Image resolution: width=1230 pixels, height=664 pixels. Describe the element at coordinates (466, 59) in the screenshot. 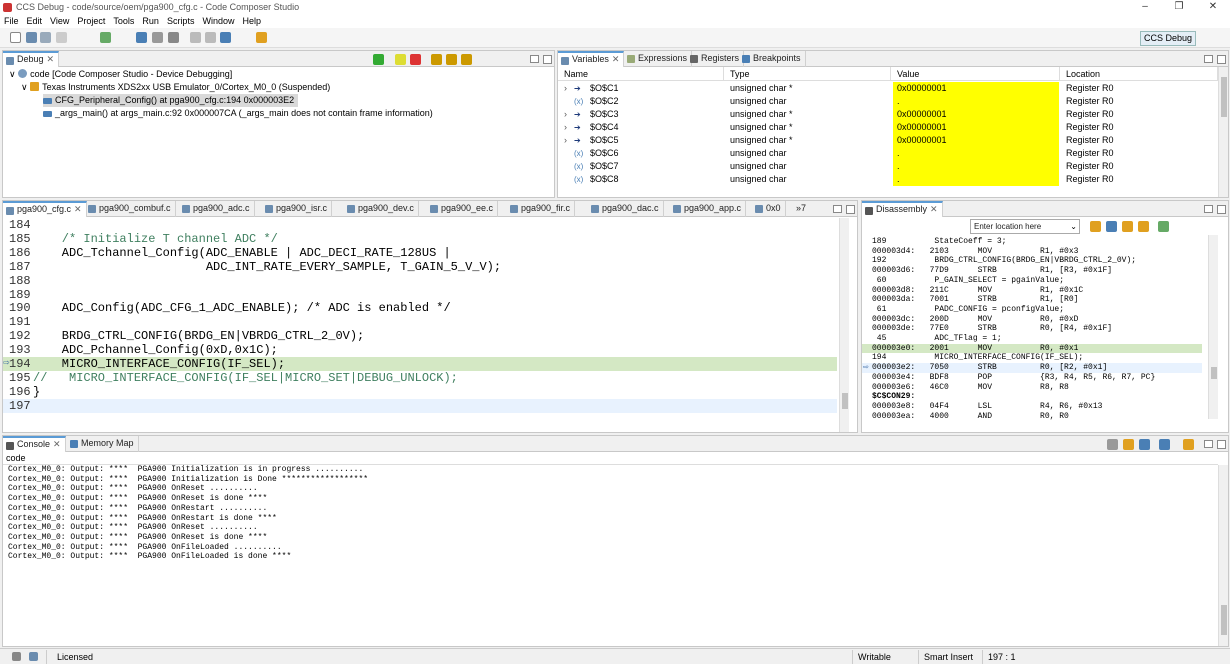

I see `step-return-icon` at that location.